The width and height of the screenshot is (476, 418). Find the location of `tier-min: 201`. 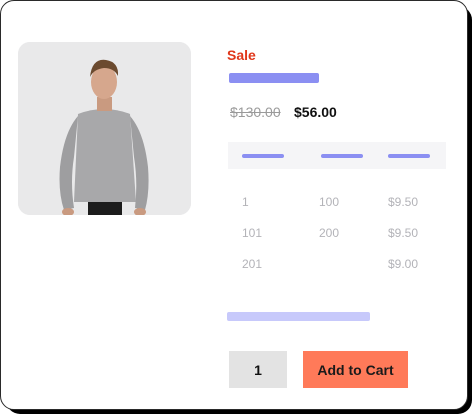

tier-min: 201 is located at coordinates (252, 264).